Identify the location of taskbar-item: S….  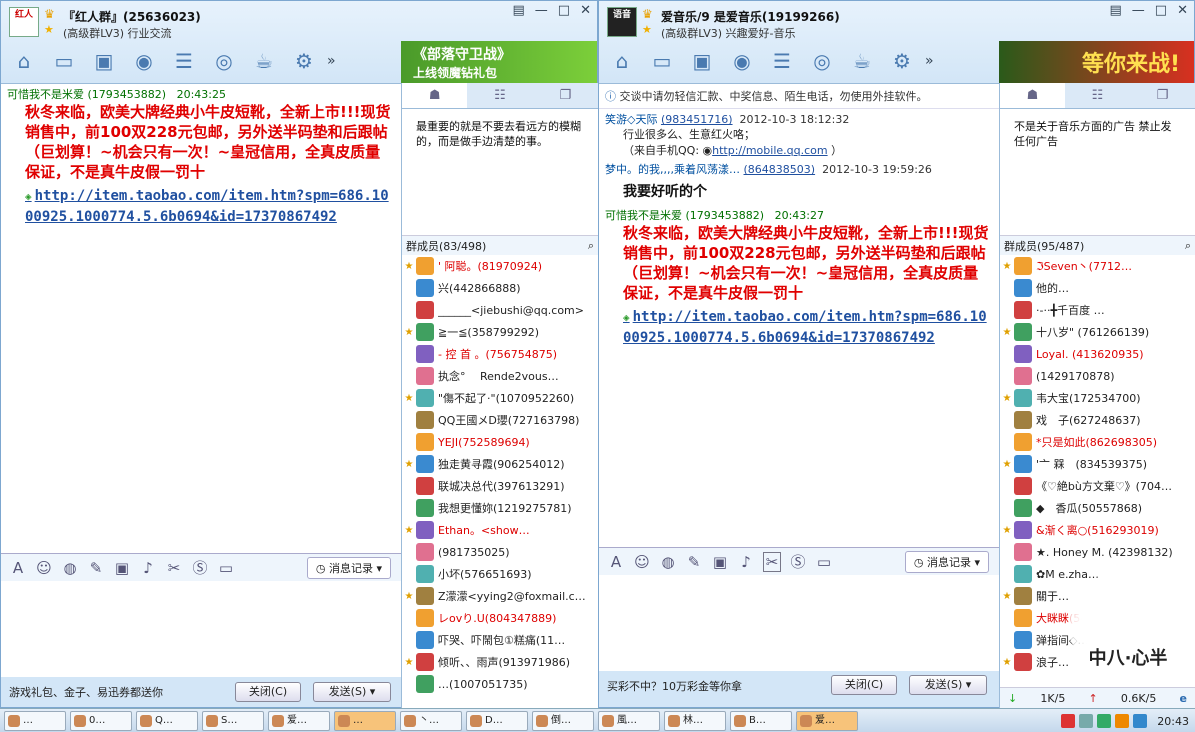
(233, 720).